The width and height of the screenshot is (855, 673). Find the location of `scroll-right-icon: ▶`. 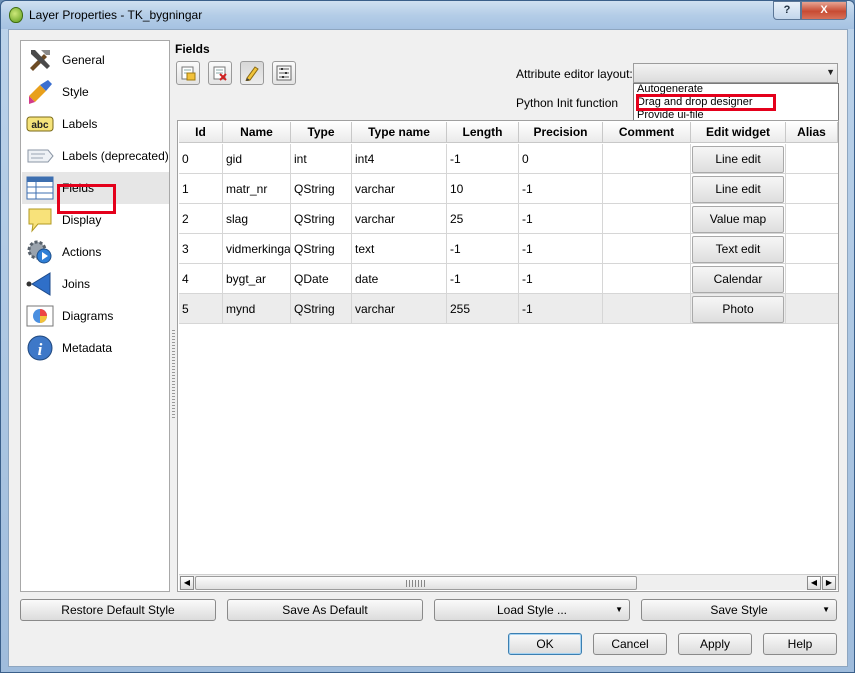

scroll-right-icon: ▶ is located at coordinates (829, 583).